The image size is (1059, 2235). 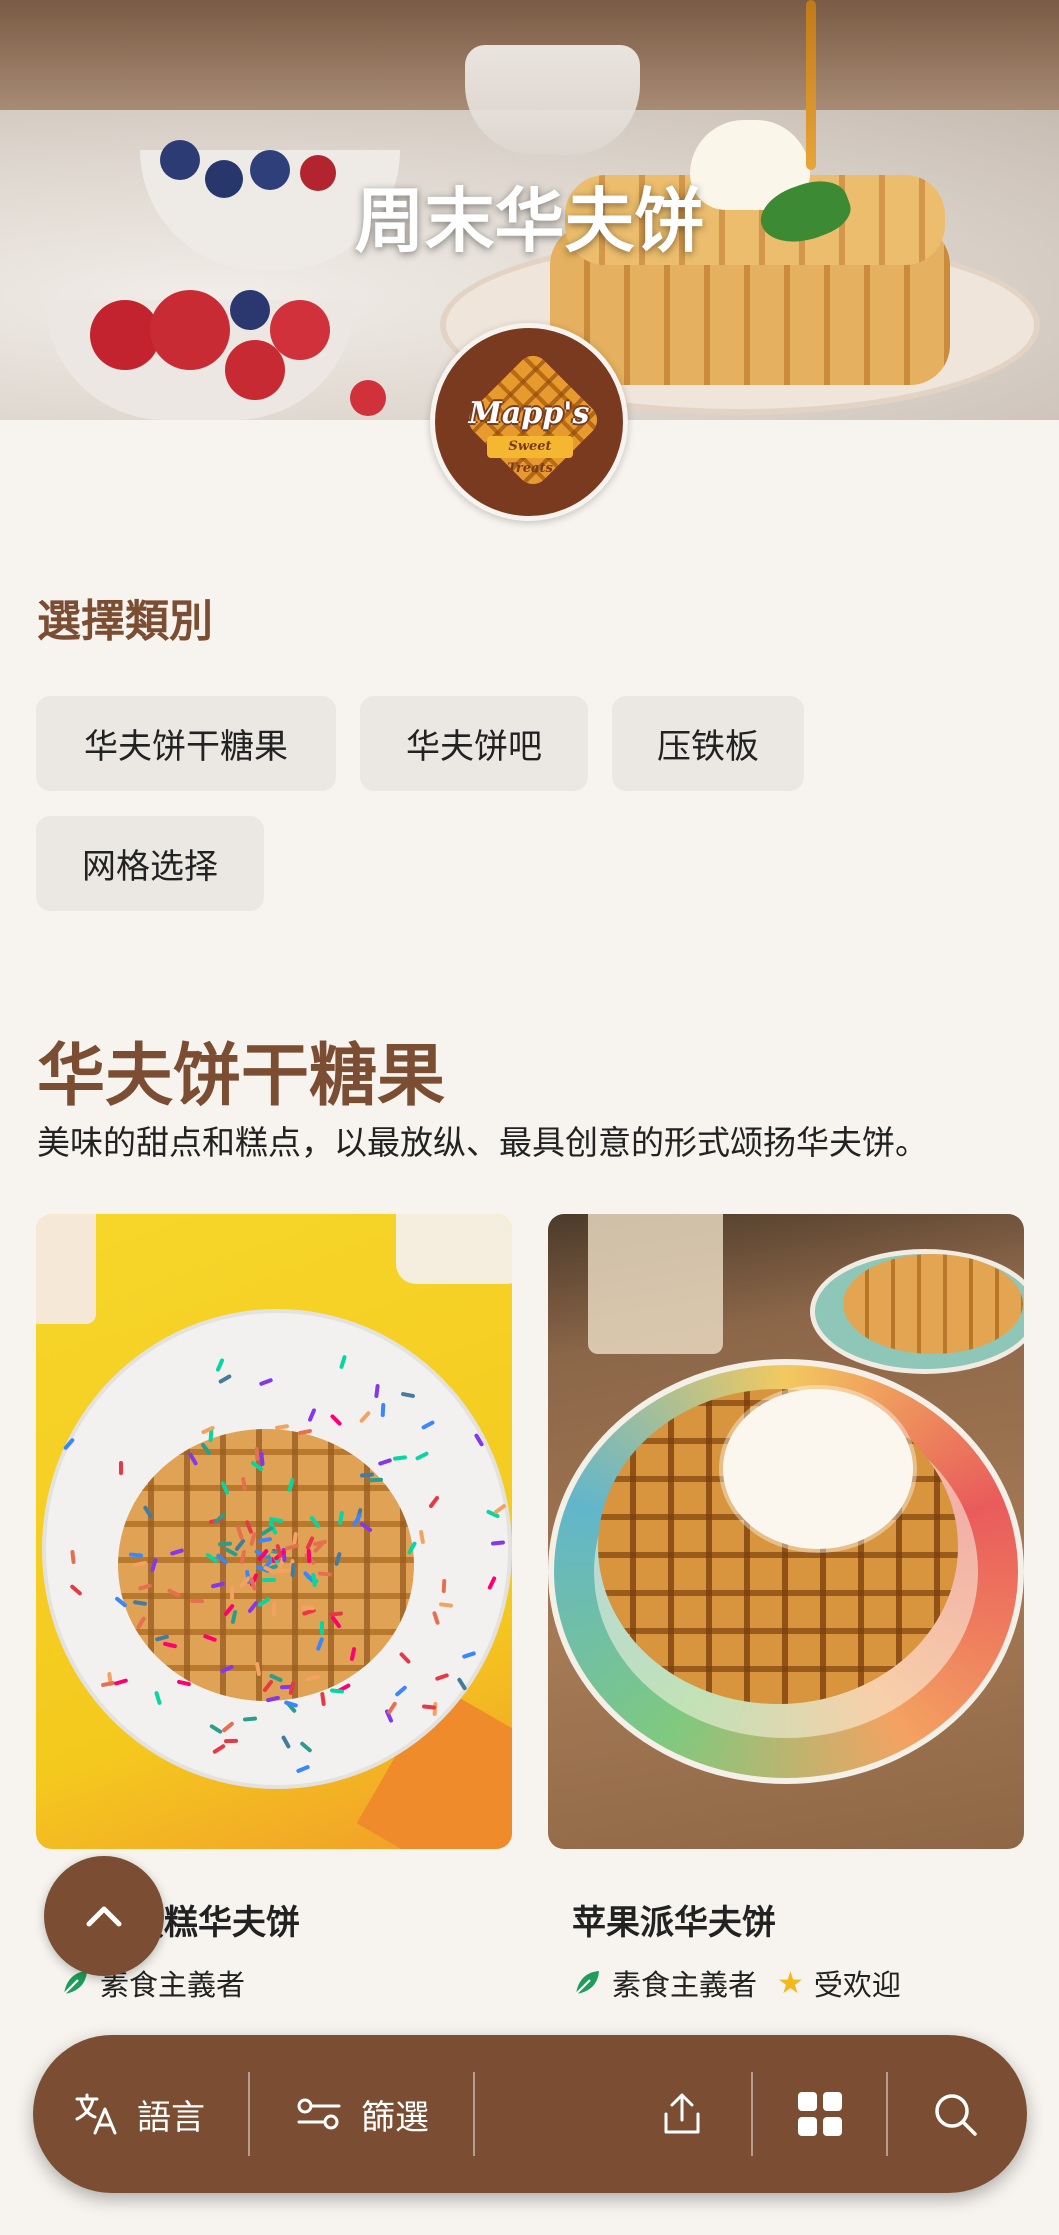 I want to click on ice-cream-scoop, so click(x=818, y=1469).